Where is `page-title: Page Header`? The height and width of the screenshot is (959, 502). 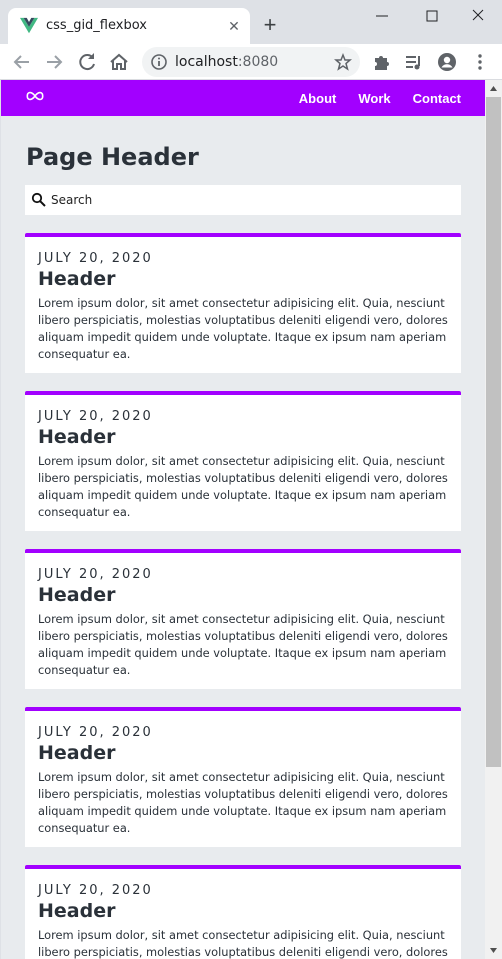
page-title: Page Header is located at coordinates (112, 157).